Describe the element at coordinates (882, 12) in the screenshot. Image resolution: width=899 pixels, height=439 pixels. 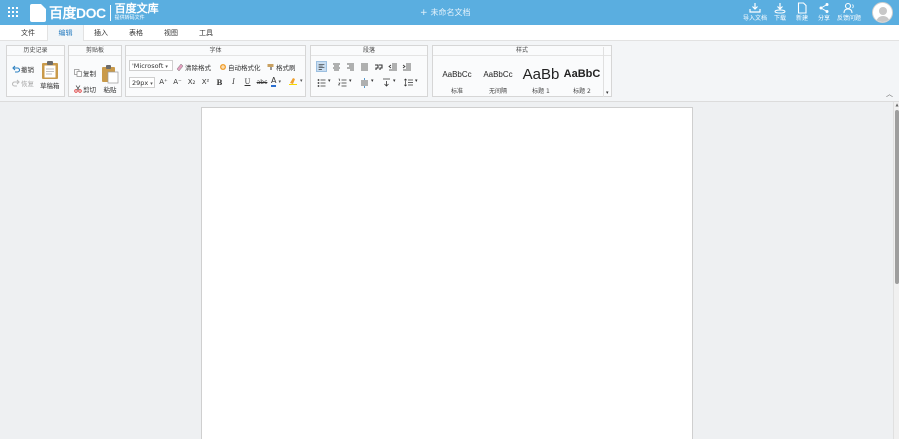
I see `avatar` at that location.